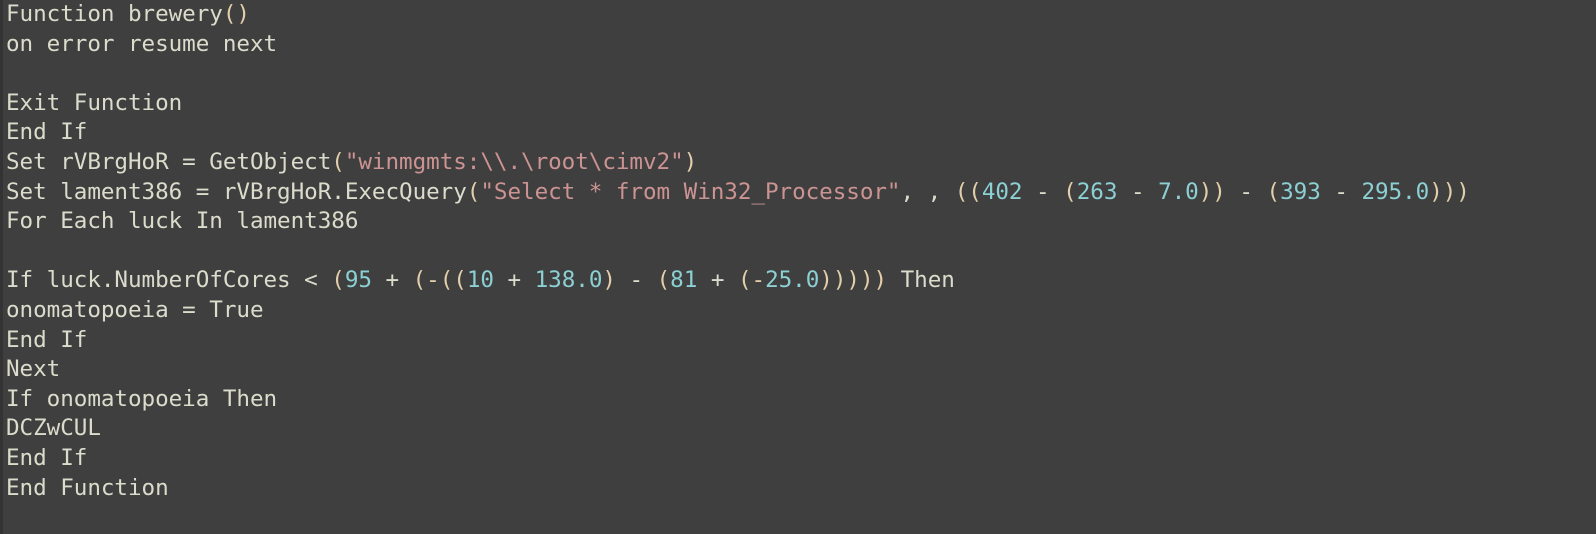 The height and width of the screenshot is (534, 1596). I want to click on number-literal: 295.0, so click(1395, 191).